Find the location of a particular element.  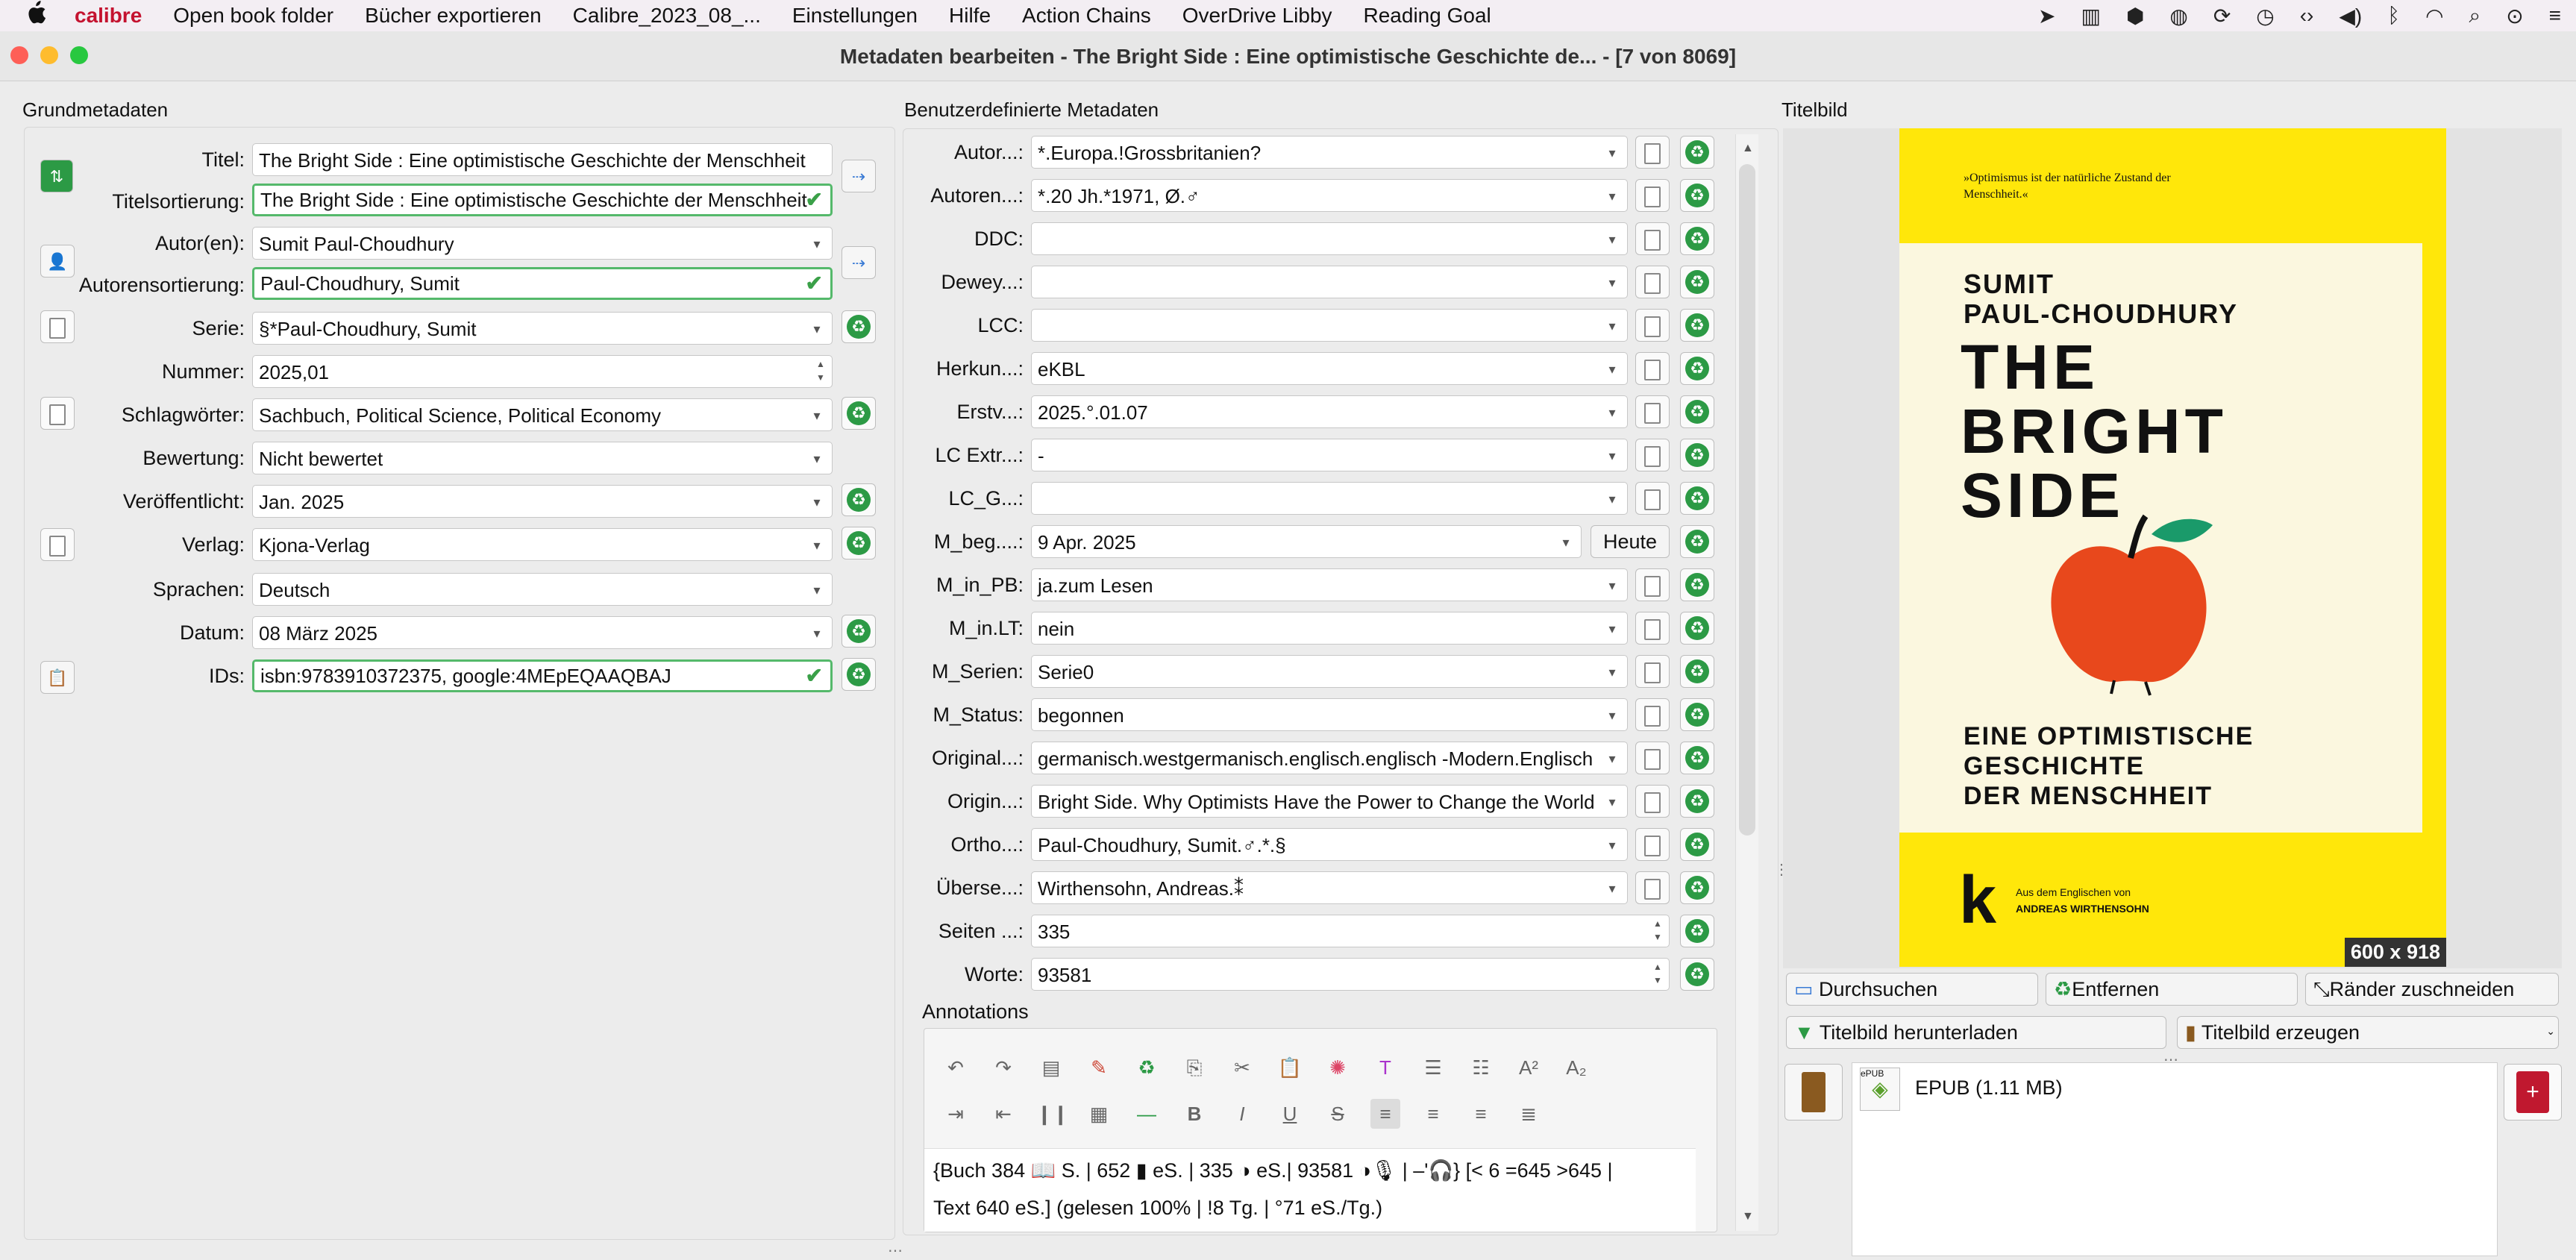

custom-metadata-scrollbar: ▲ ▼ is located at coordinates (1746, 682).